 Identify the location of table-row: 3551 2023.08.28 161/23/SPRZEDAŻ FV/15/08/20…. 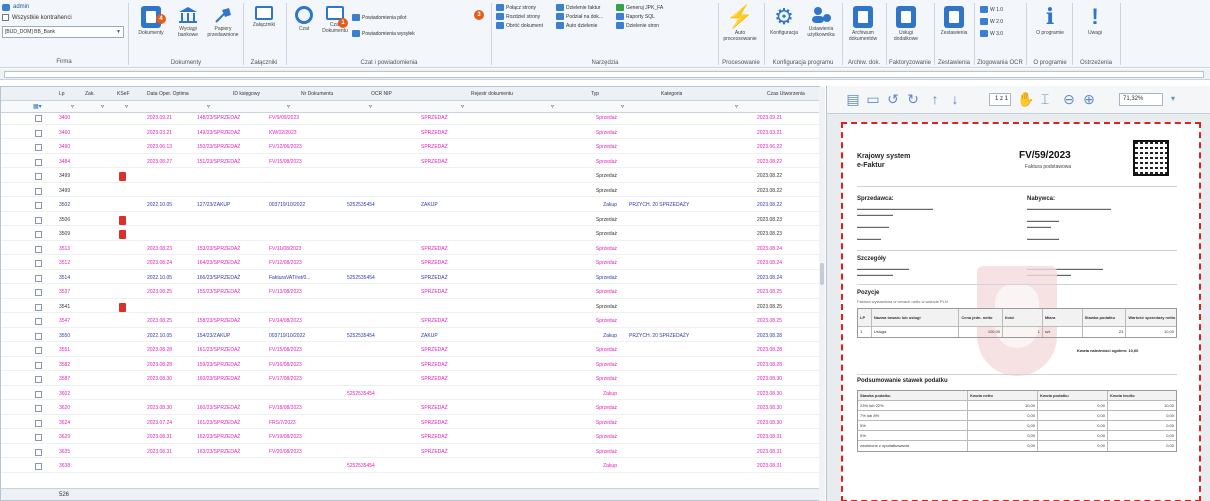
(411, 351).